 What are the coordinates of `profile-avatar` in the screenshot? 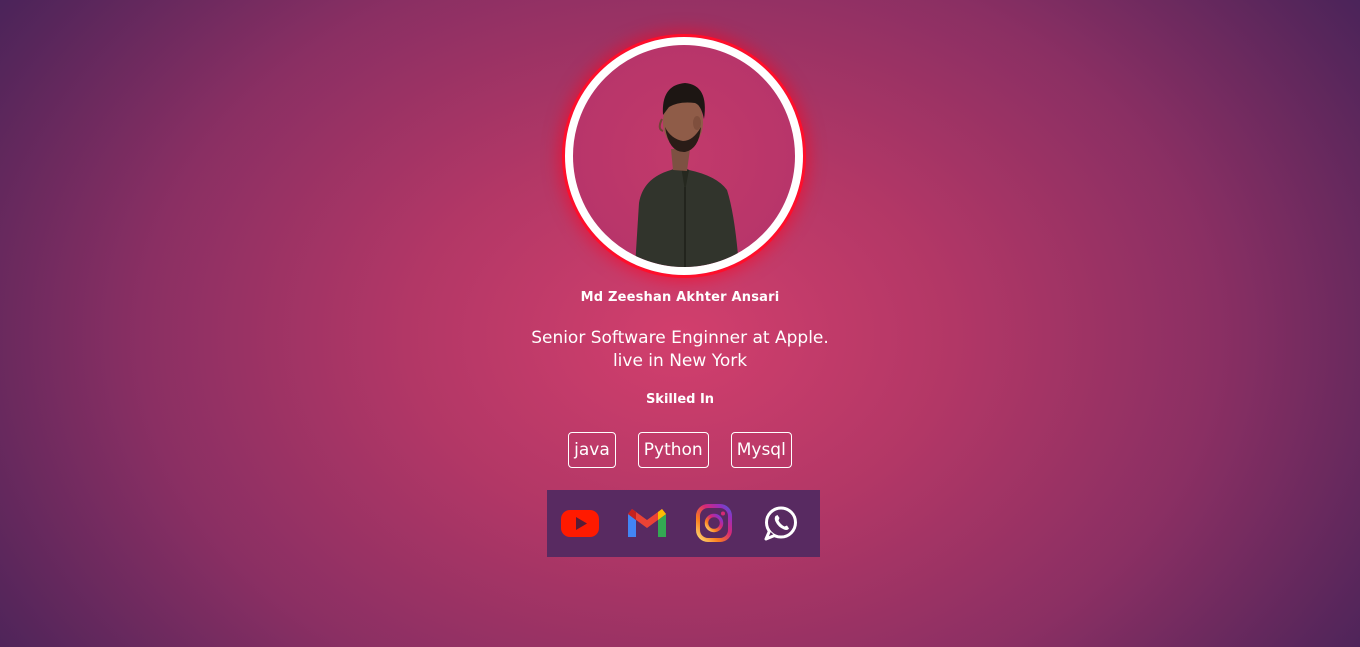 It's located at (684, 156).